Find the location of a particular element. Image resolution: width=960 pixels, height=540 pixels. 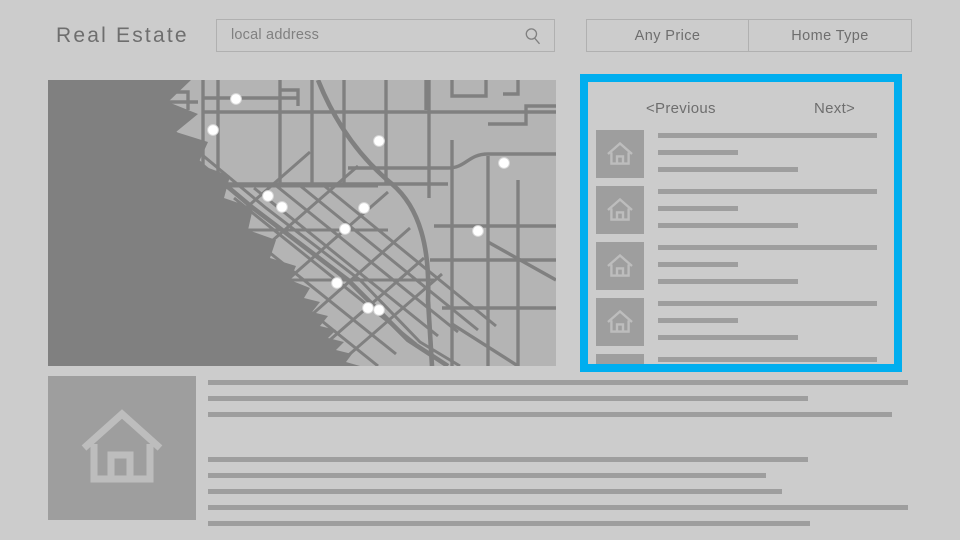

detail-thumbnail is located at coordinates (122, 448).